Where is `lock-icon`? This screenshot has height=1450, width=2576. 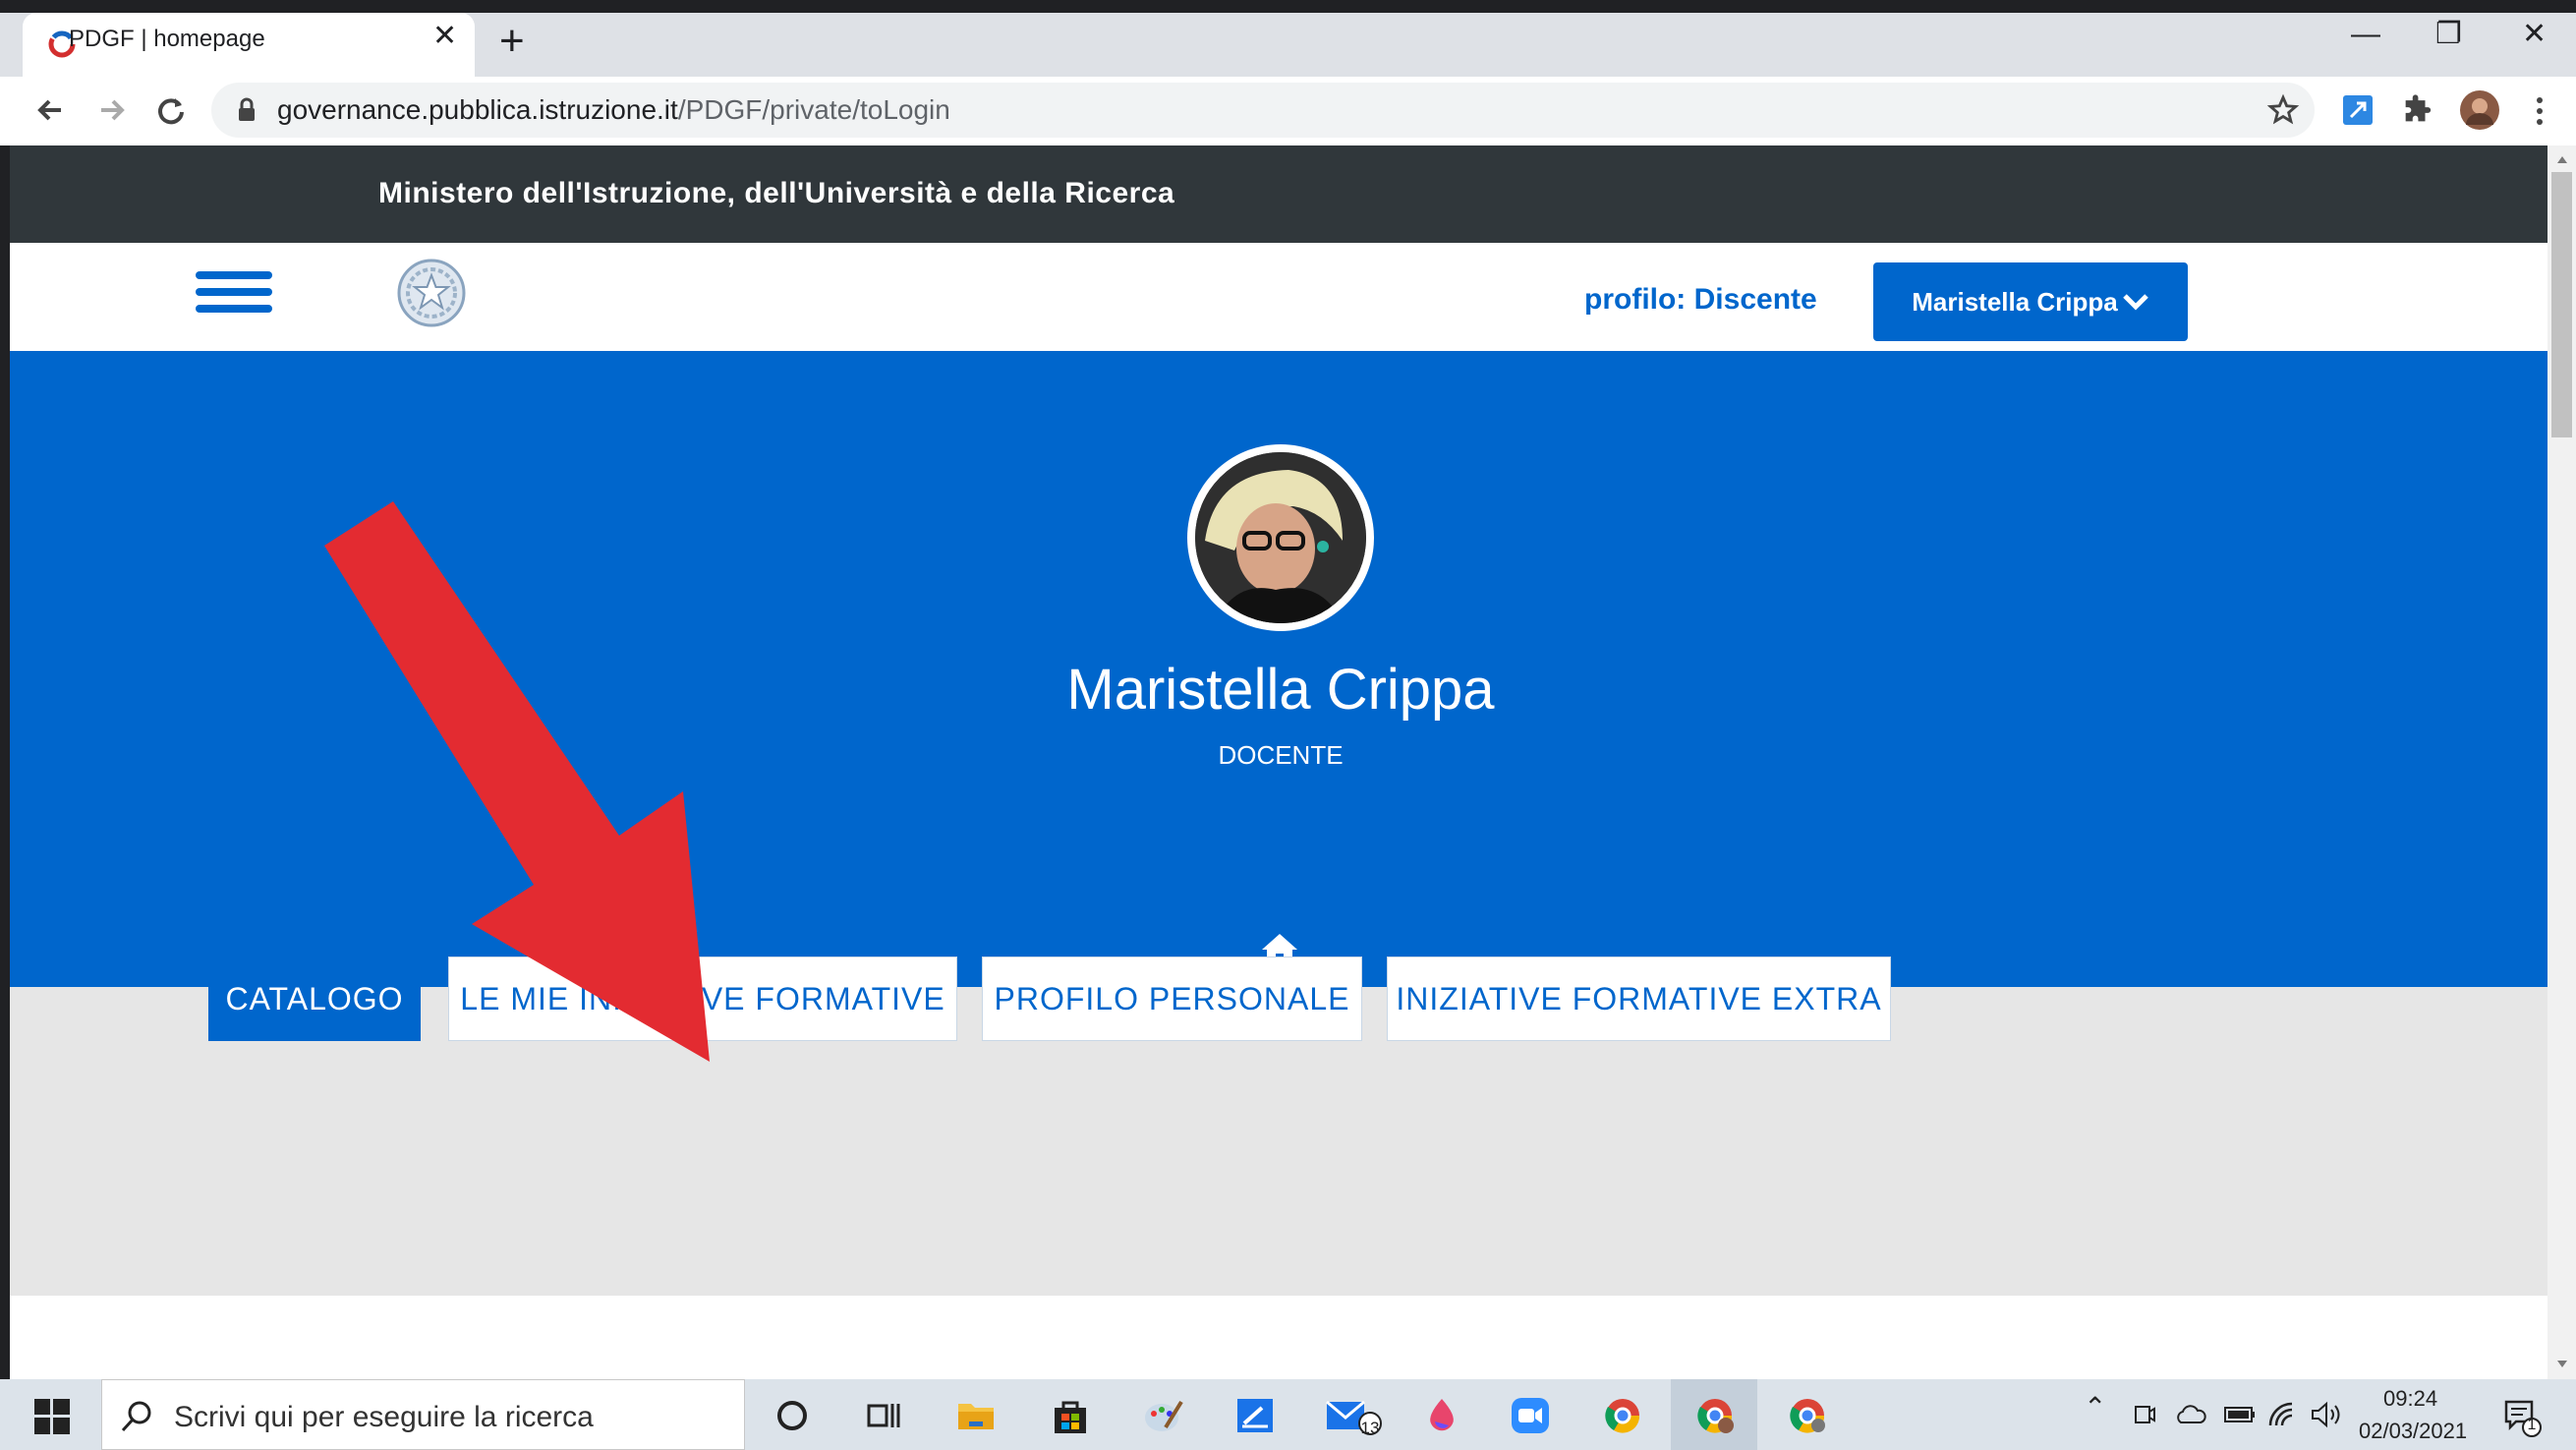
lock-icon is located at coordinates (247, 110).